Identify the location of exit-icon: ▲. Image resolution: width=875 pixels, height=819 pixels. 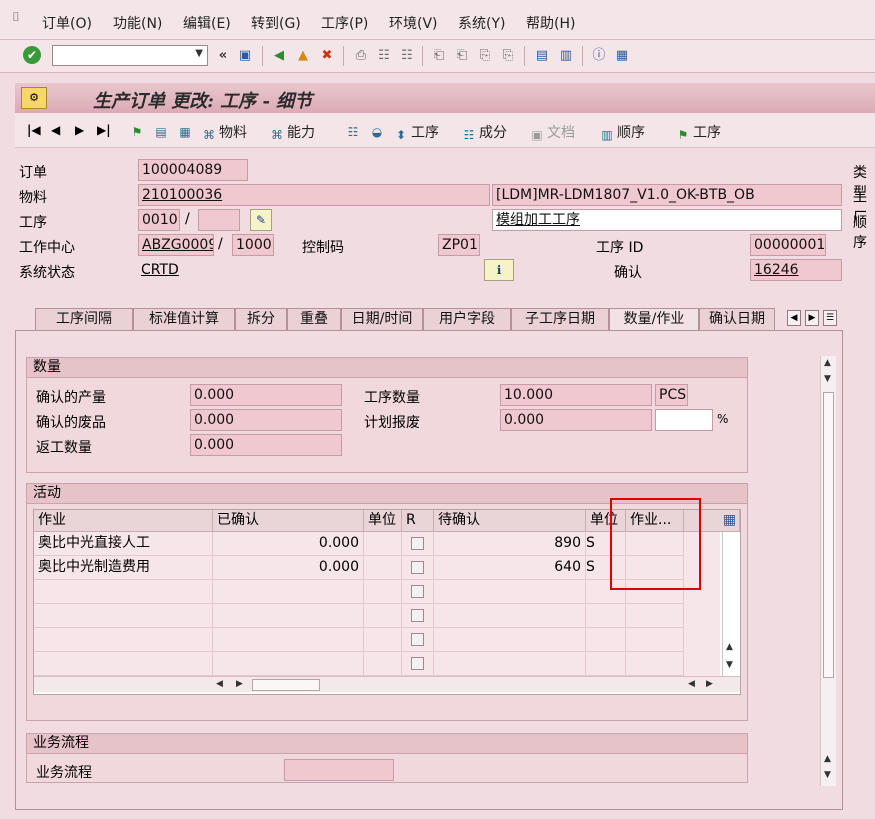
(303, 56).